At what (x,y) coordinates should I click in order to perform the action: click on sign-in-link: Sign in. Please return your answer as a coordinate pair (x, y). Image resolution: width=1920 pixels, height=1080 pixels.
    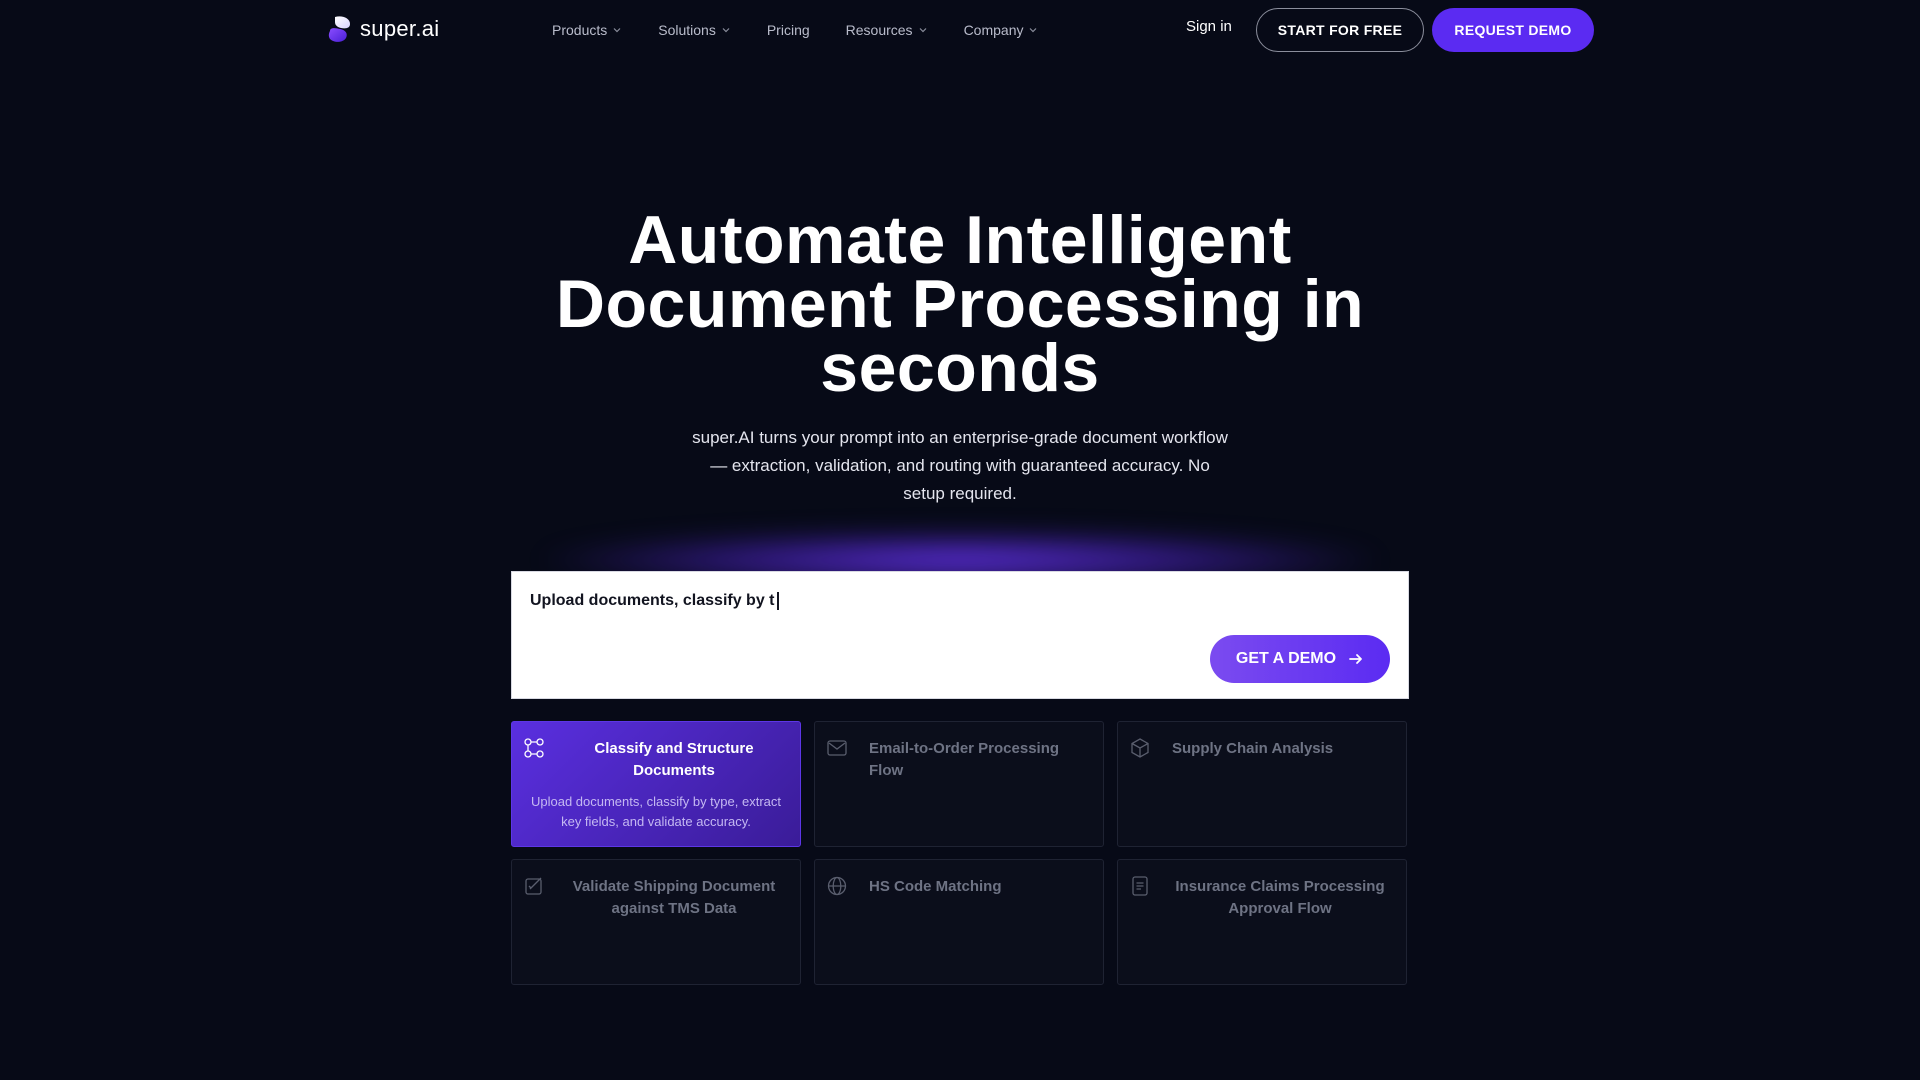
    Looking at the image, I should click on (1209, 26).